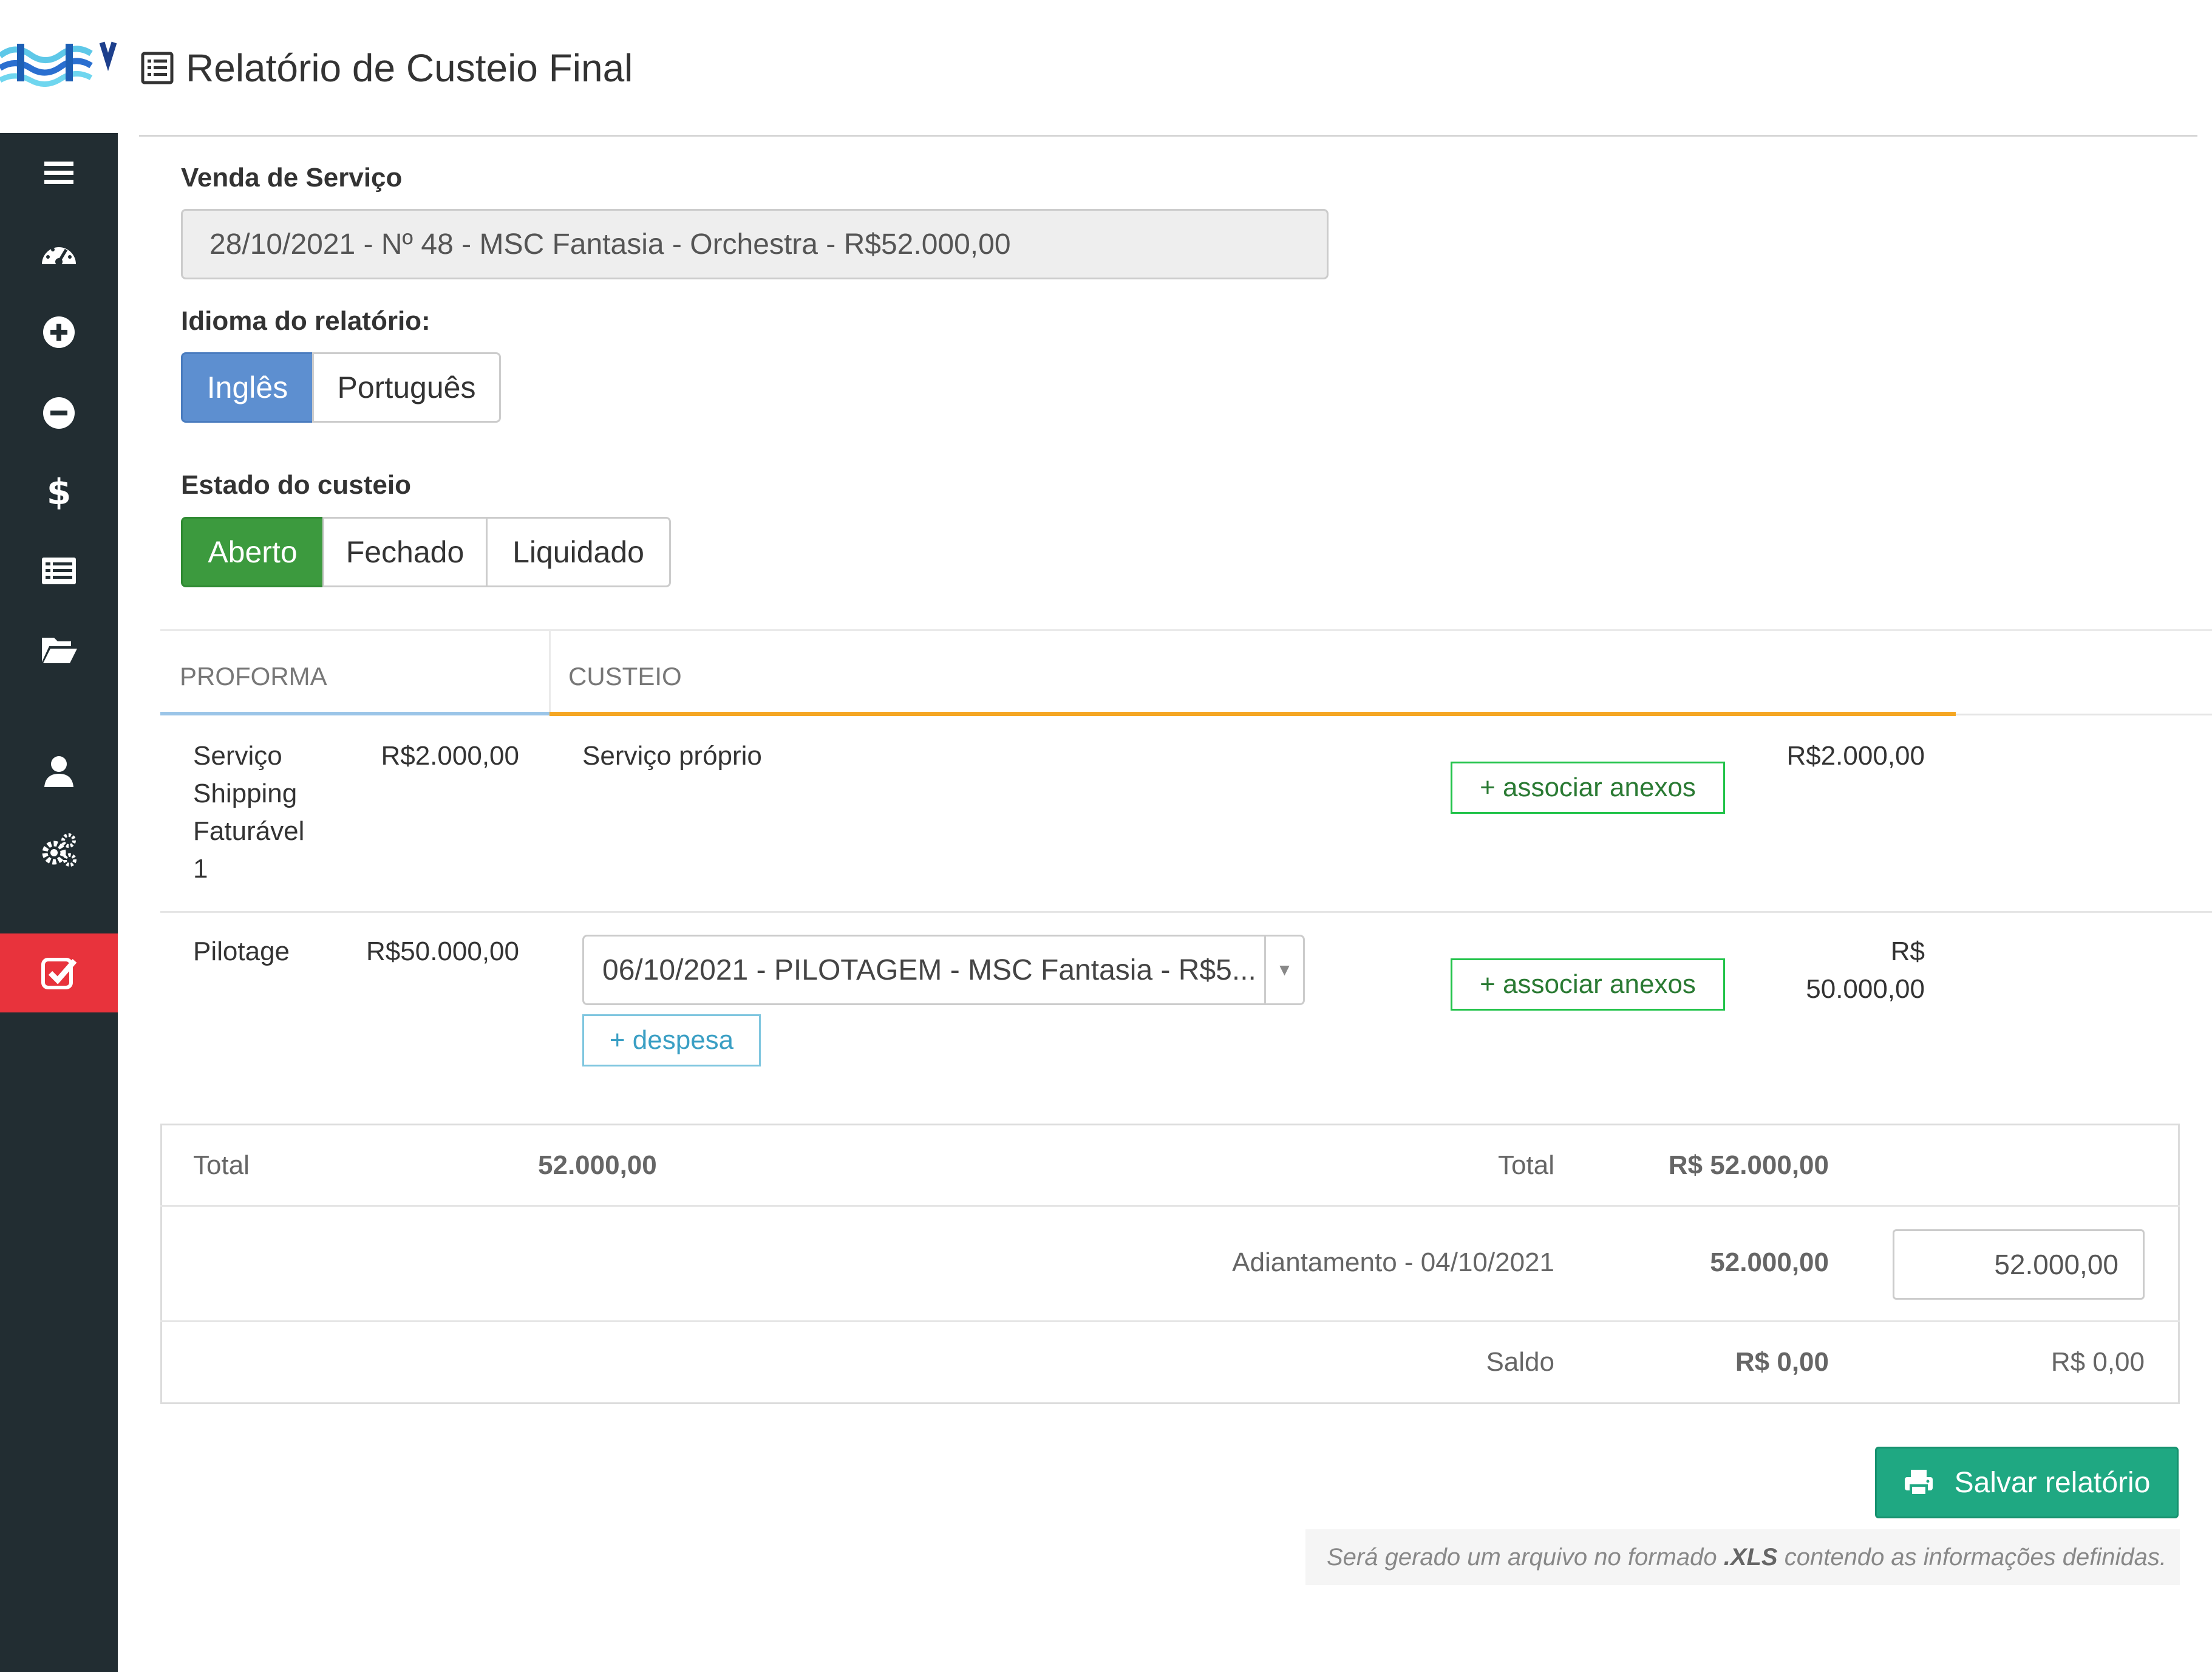 The image size is (2212, 1672). I want to click on balance-label: Saldo, so click(1520, 1362).